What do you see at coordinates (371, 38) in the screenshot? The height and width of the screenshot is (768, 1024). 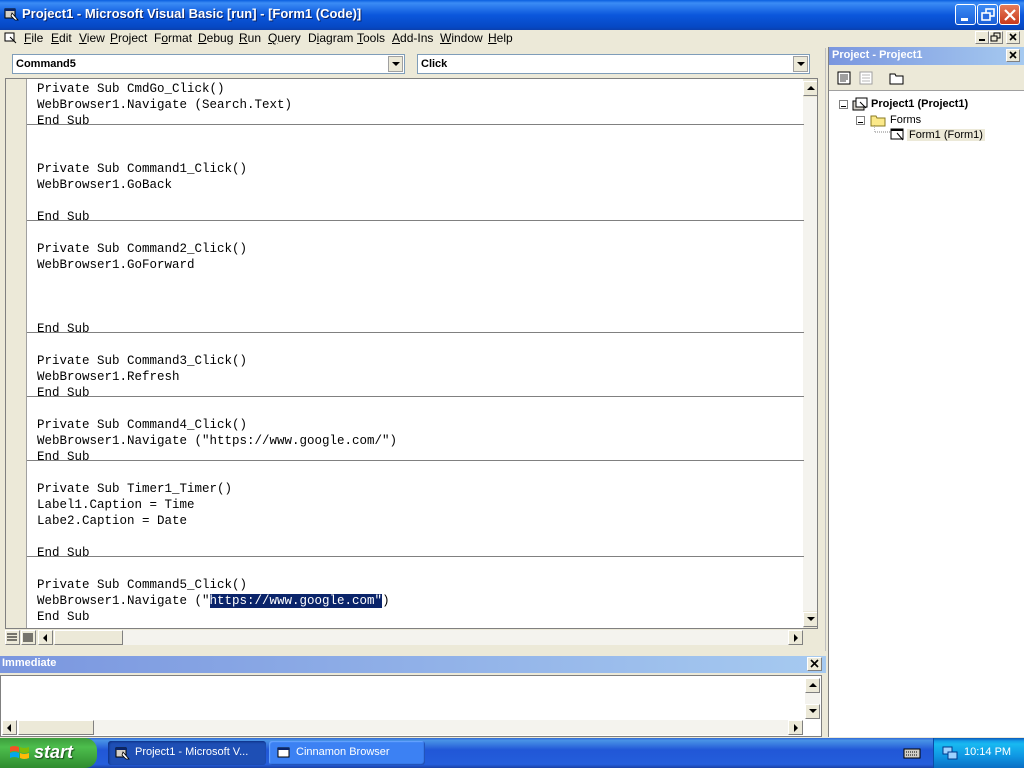 I see `menu-tools: Tools` at bounding box center [371, 38].